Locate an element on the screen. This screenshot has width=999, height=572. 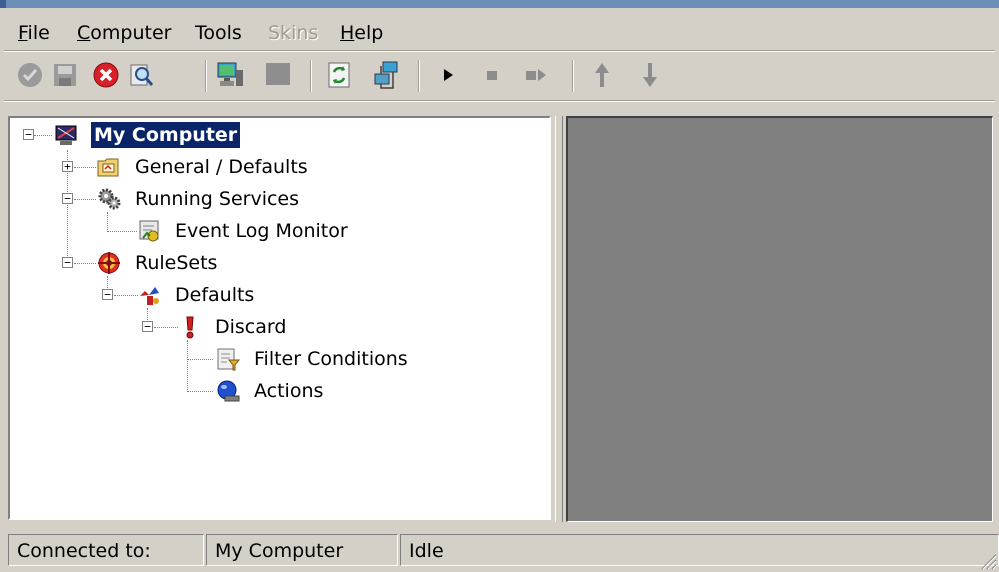
rulesets-icon is located at coordinates (109, 263).